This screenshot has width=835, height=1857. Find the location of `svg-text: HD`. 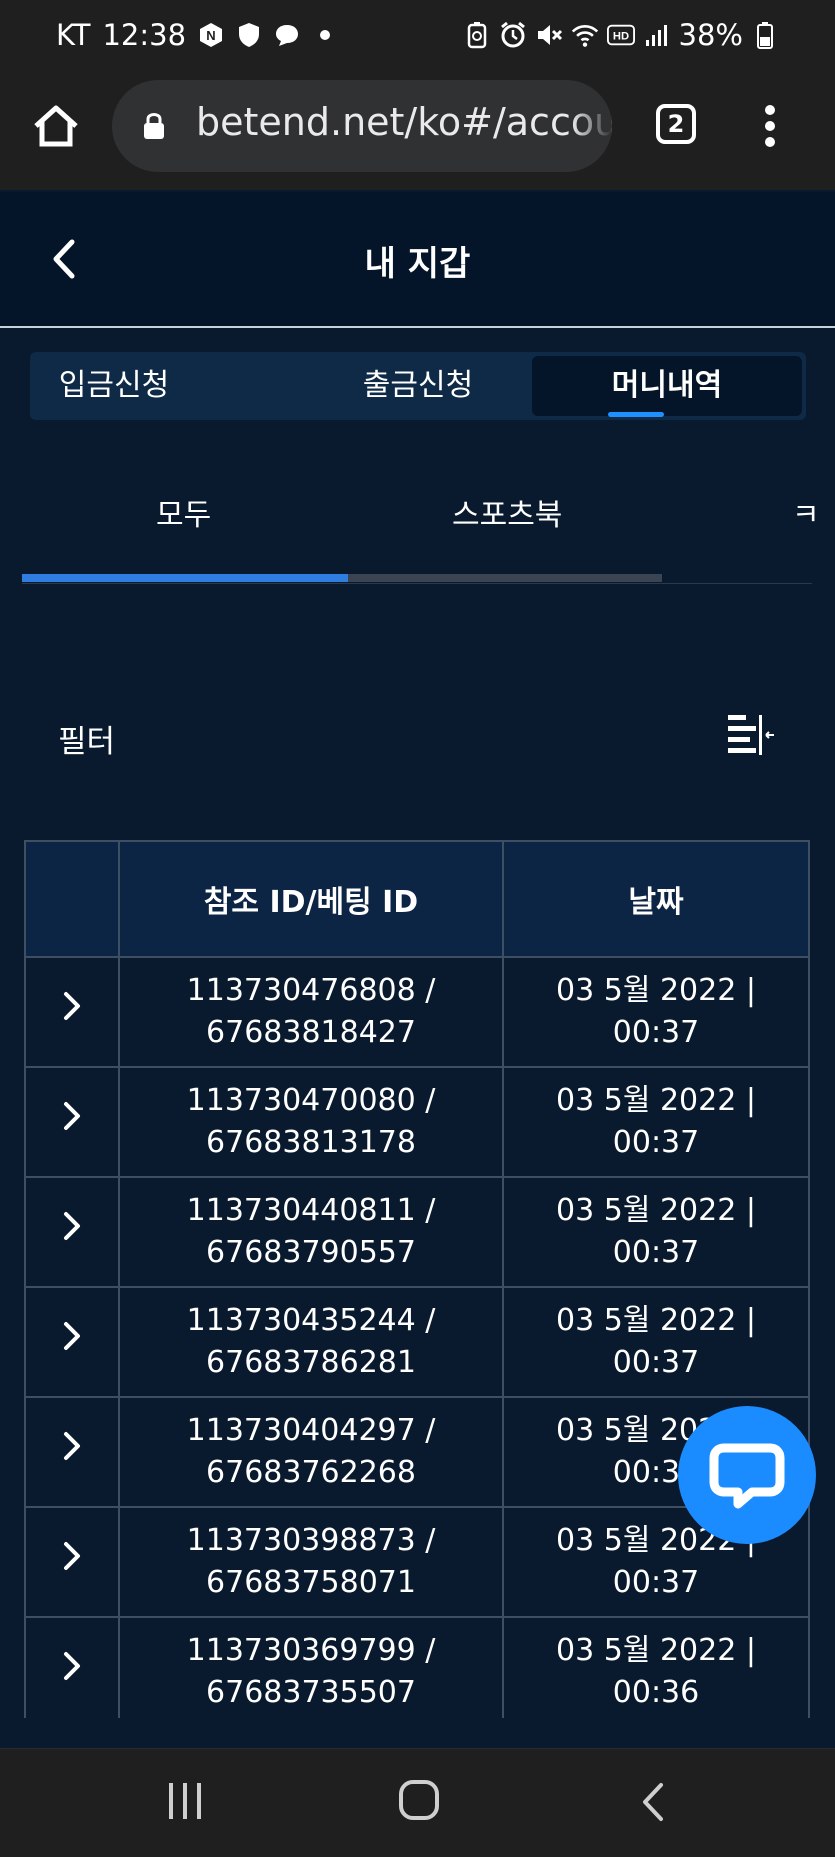

svg-text: HD is located at coordinates (620, 37).